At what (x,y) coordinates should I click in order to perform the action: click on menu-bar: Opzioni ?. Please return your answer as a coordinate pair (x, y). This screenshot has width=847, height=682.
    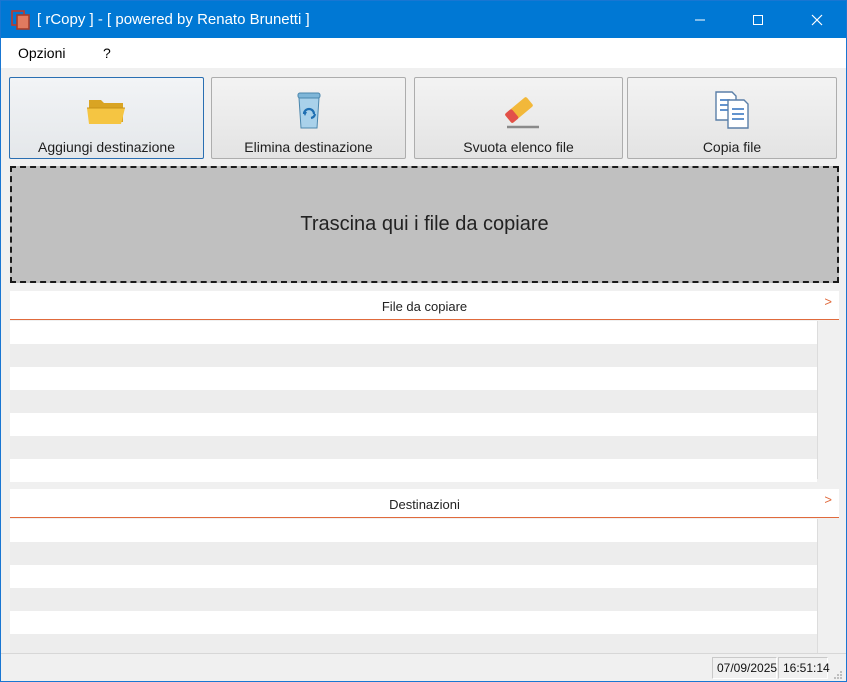
    Looking at the image, I should click on (423, 53).